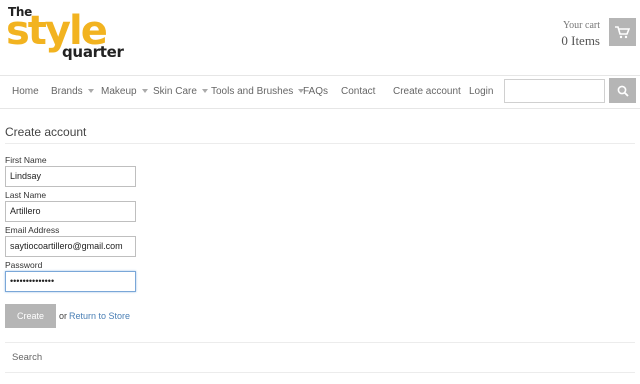 The width and height of the screenshot is (640, 384). Describe the element at coordinates (70, 246) in the screenshot. I see `email-field: saytiocoartillero@gmail.com` at that location.